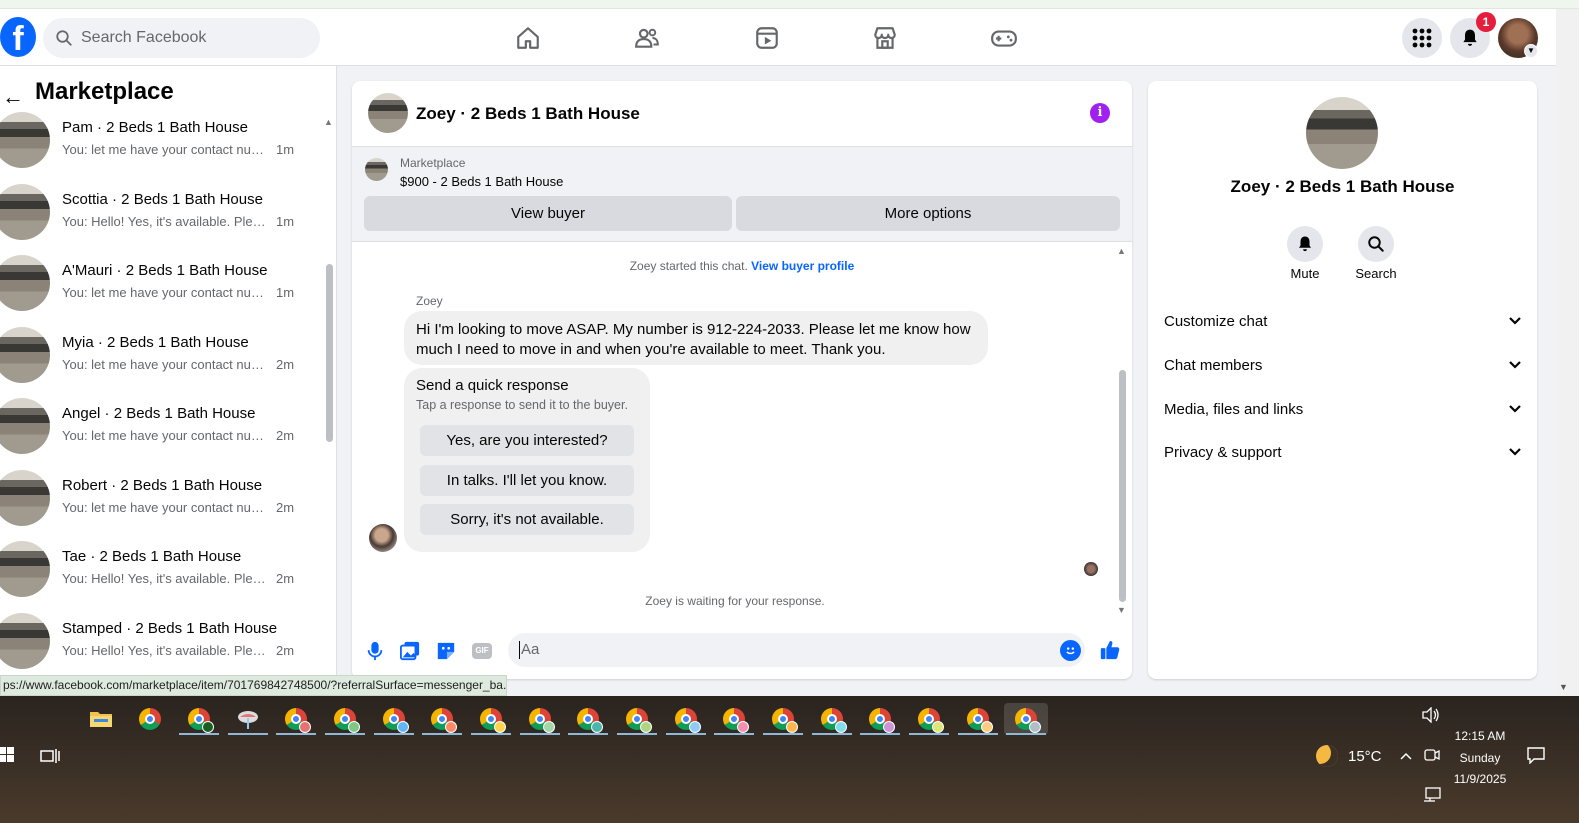  Describe the element at coordinates (481, 181) in the screenshot. I see `listing-title: $900 - 2 Beds 1 Bath House` at that location.